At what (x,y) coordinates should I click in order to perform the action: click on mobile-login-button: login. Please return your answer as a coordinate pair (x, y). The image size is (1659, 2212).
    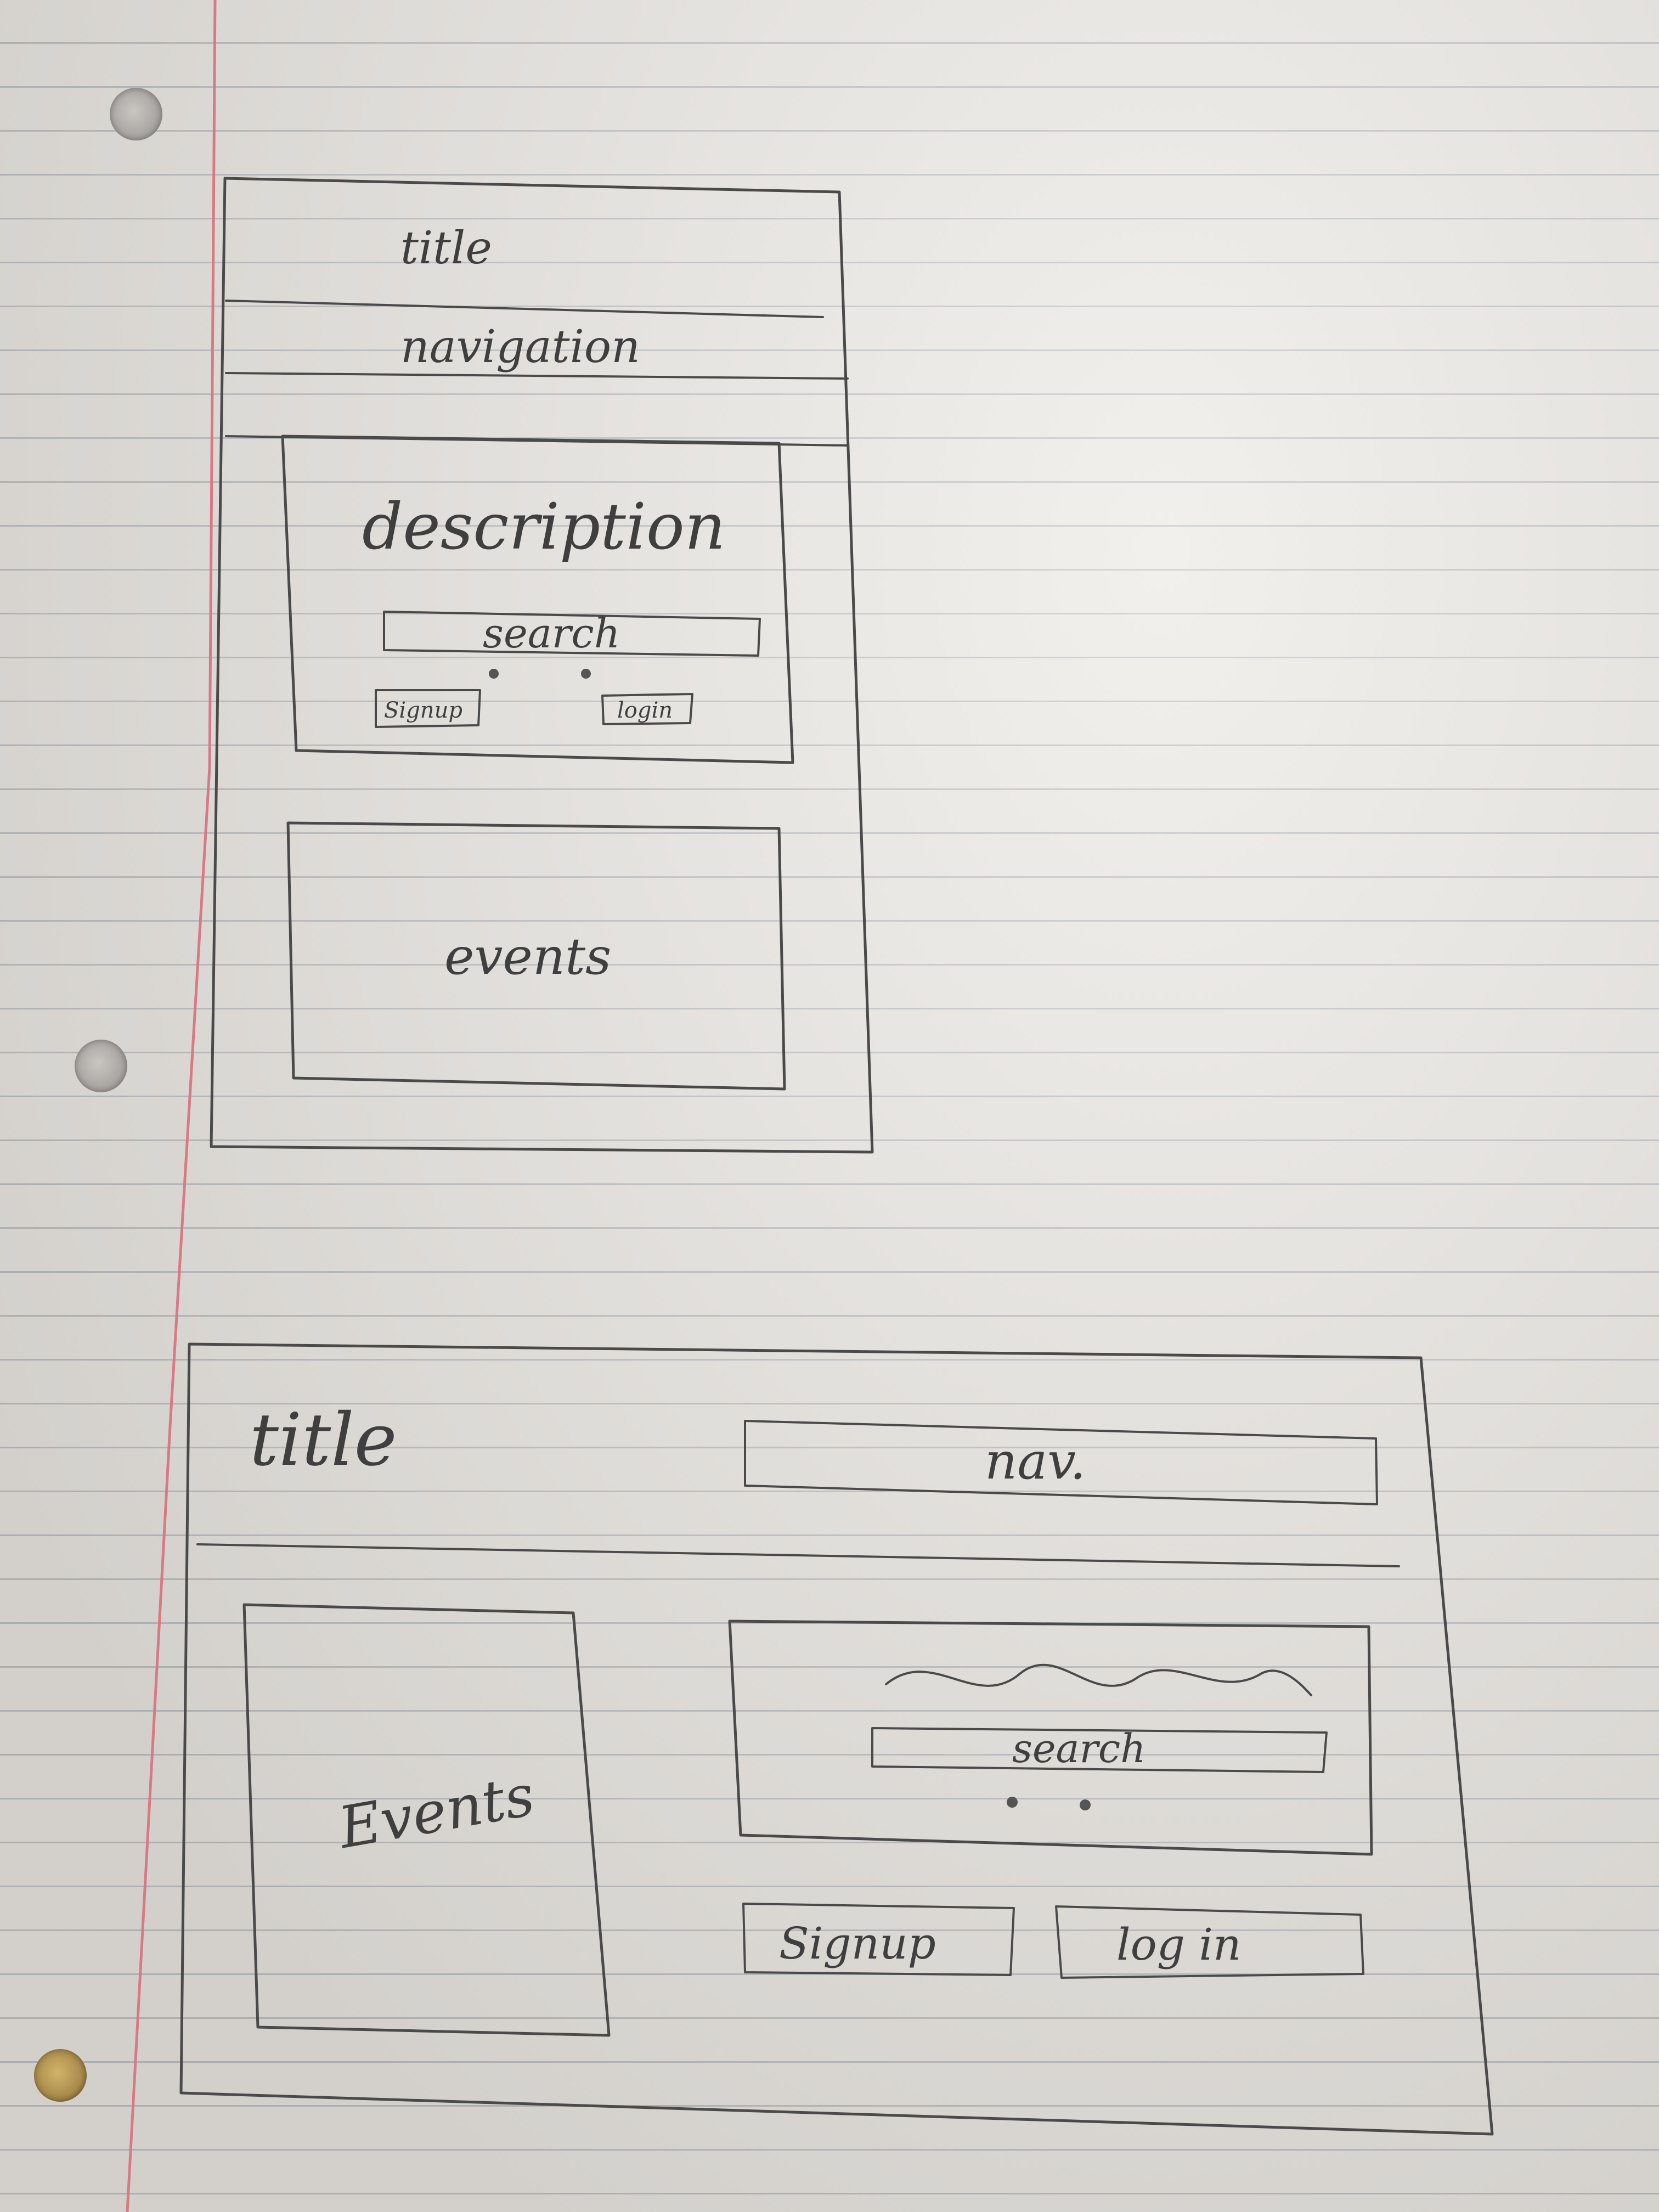
    Looking at the image, I should click on (647, 709).